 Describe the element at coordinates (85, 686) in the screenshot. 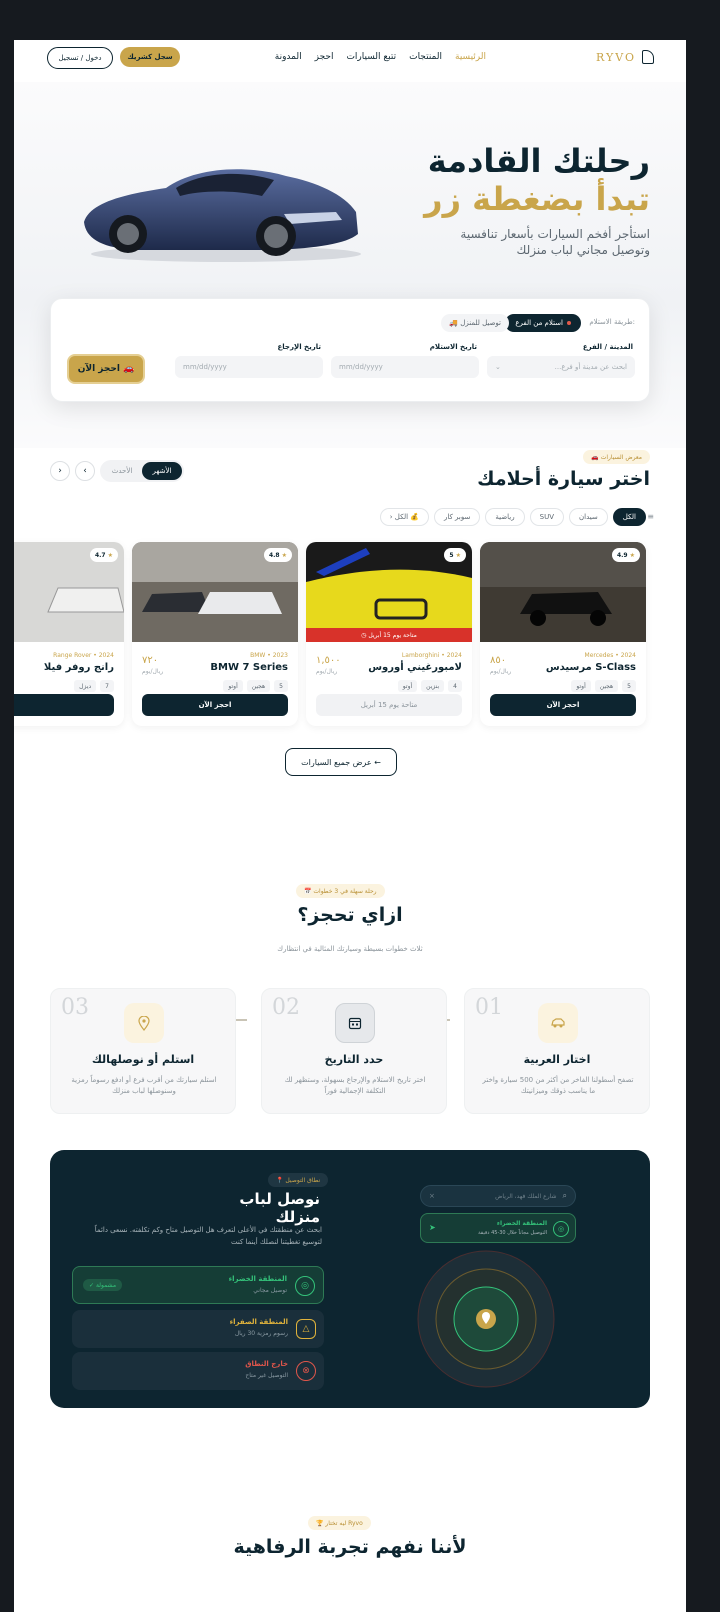

I see `fuel-spec: ديزل` at that location.